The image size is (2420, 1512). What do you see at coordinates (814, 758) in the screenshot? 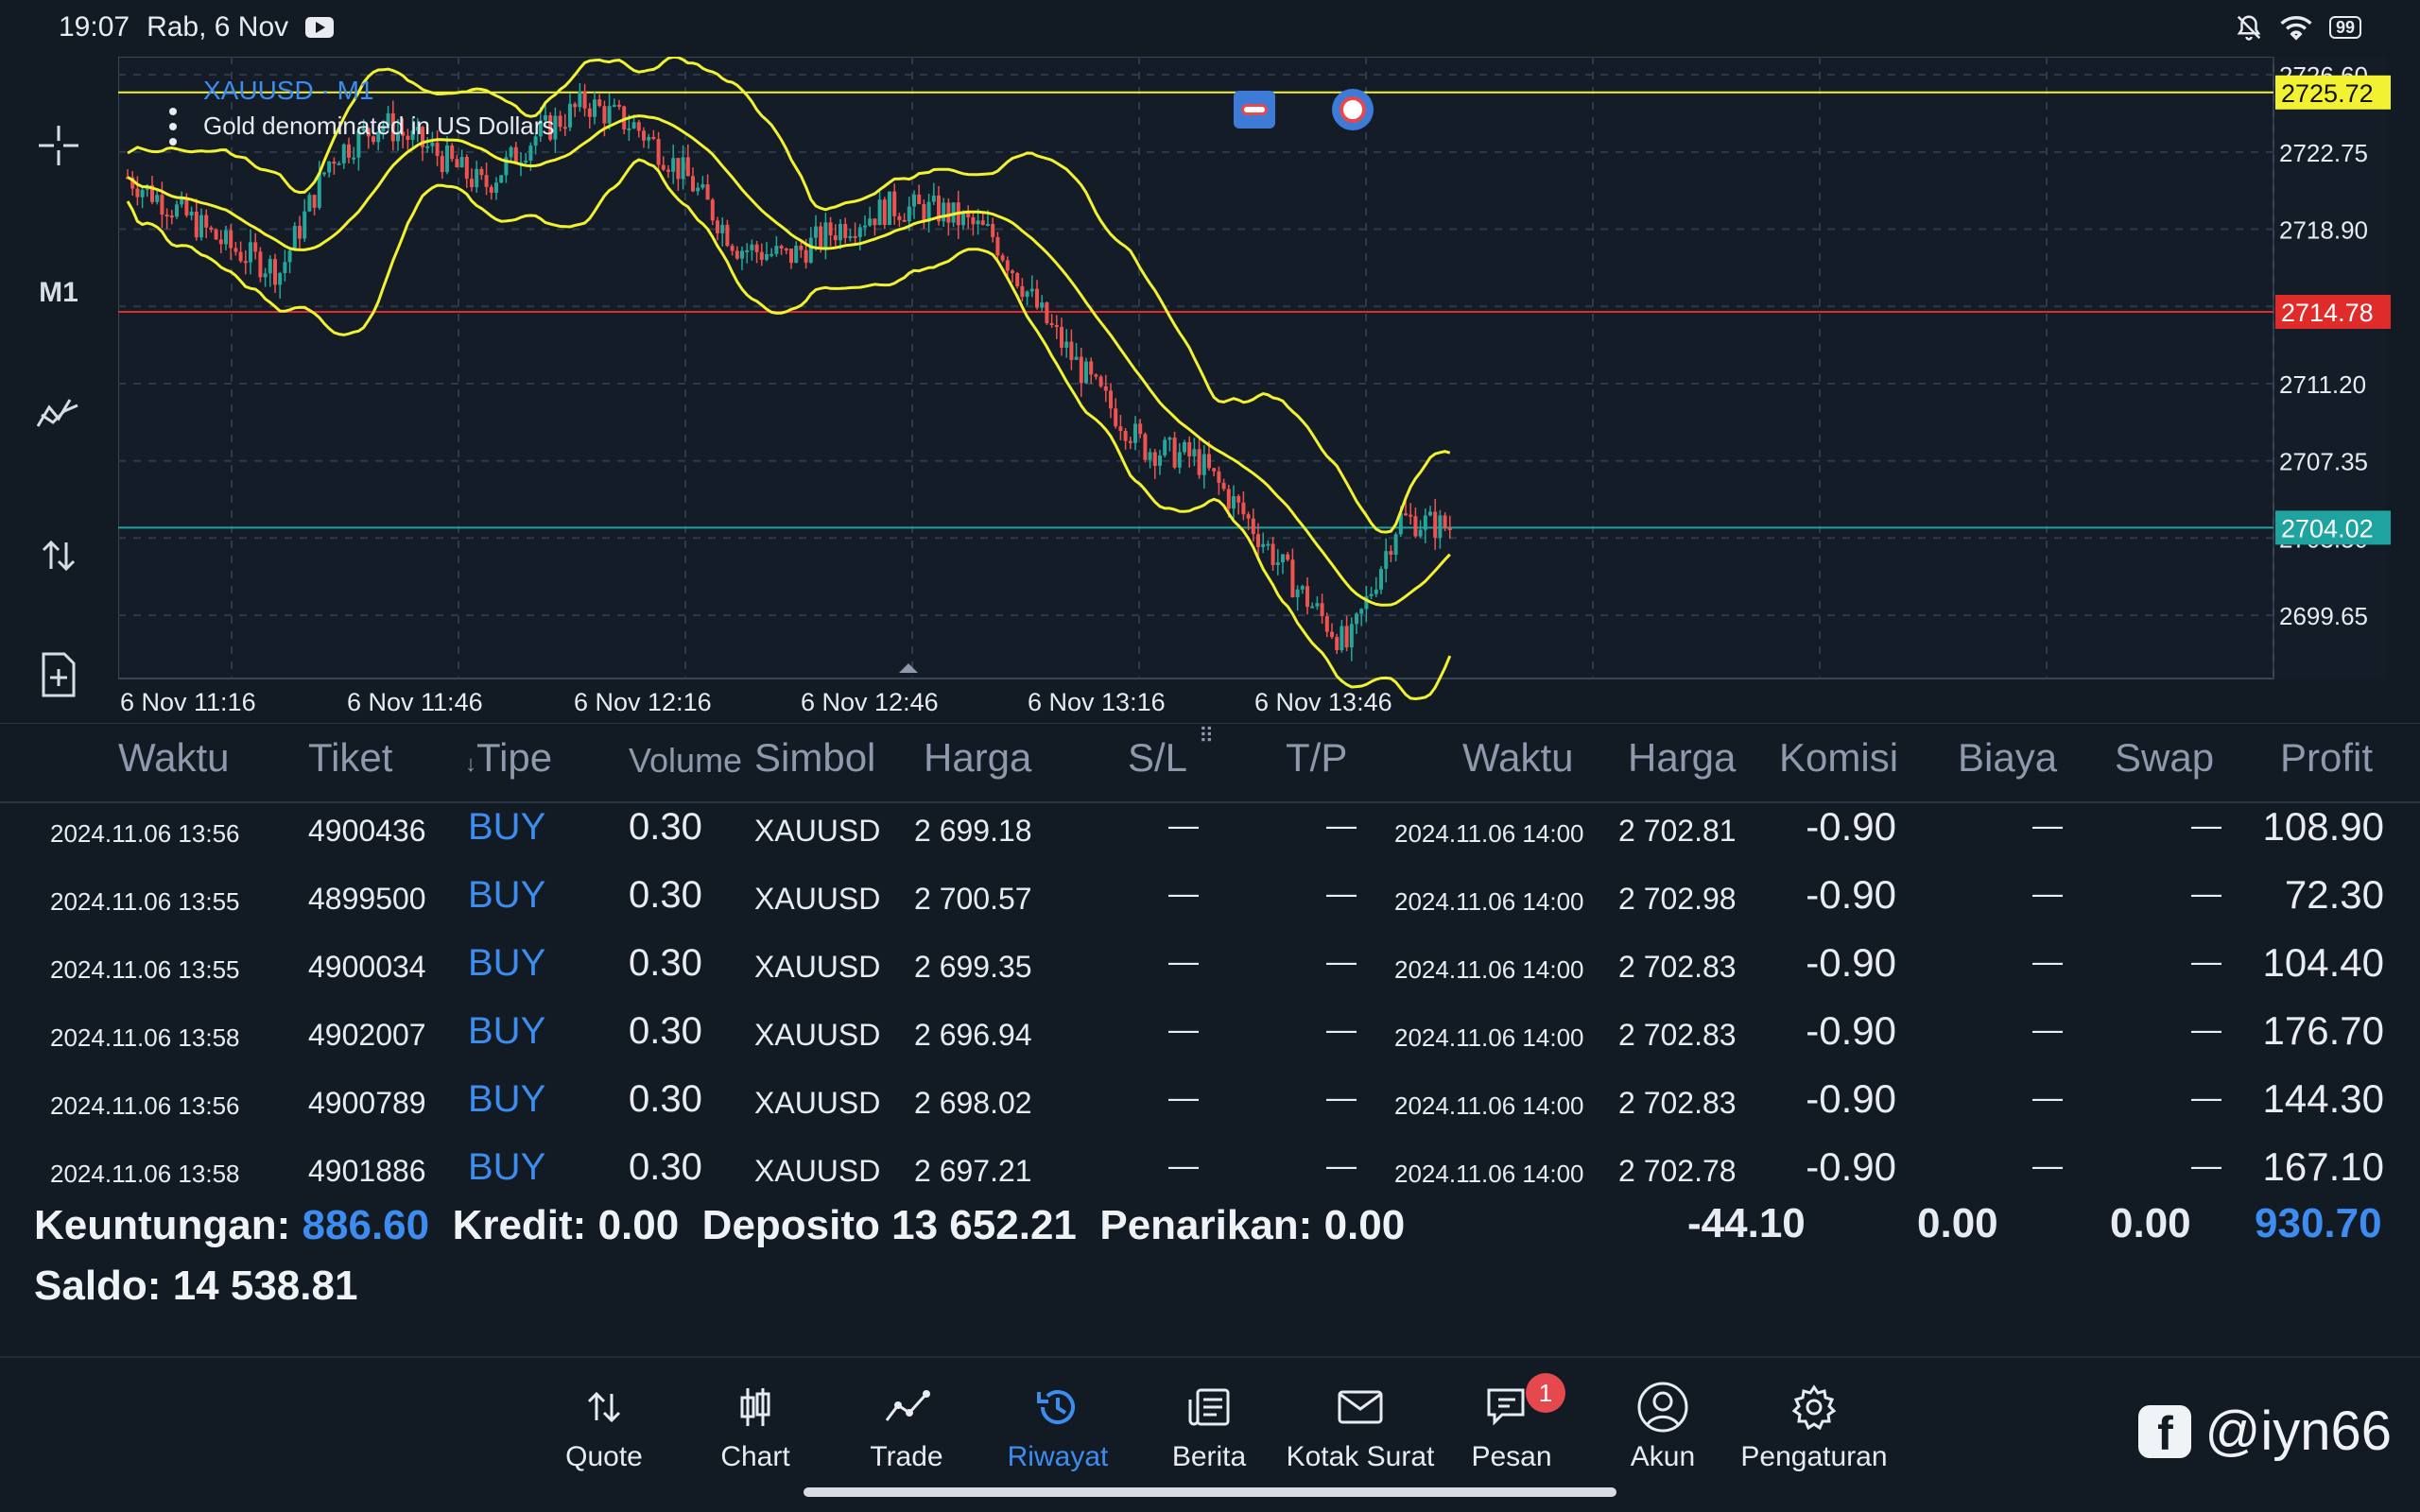
I see `col-symbol: Simbol` at bounding box center [814, 758].